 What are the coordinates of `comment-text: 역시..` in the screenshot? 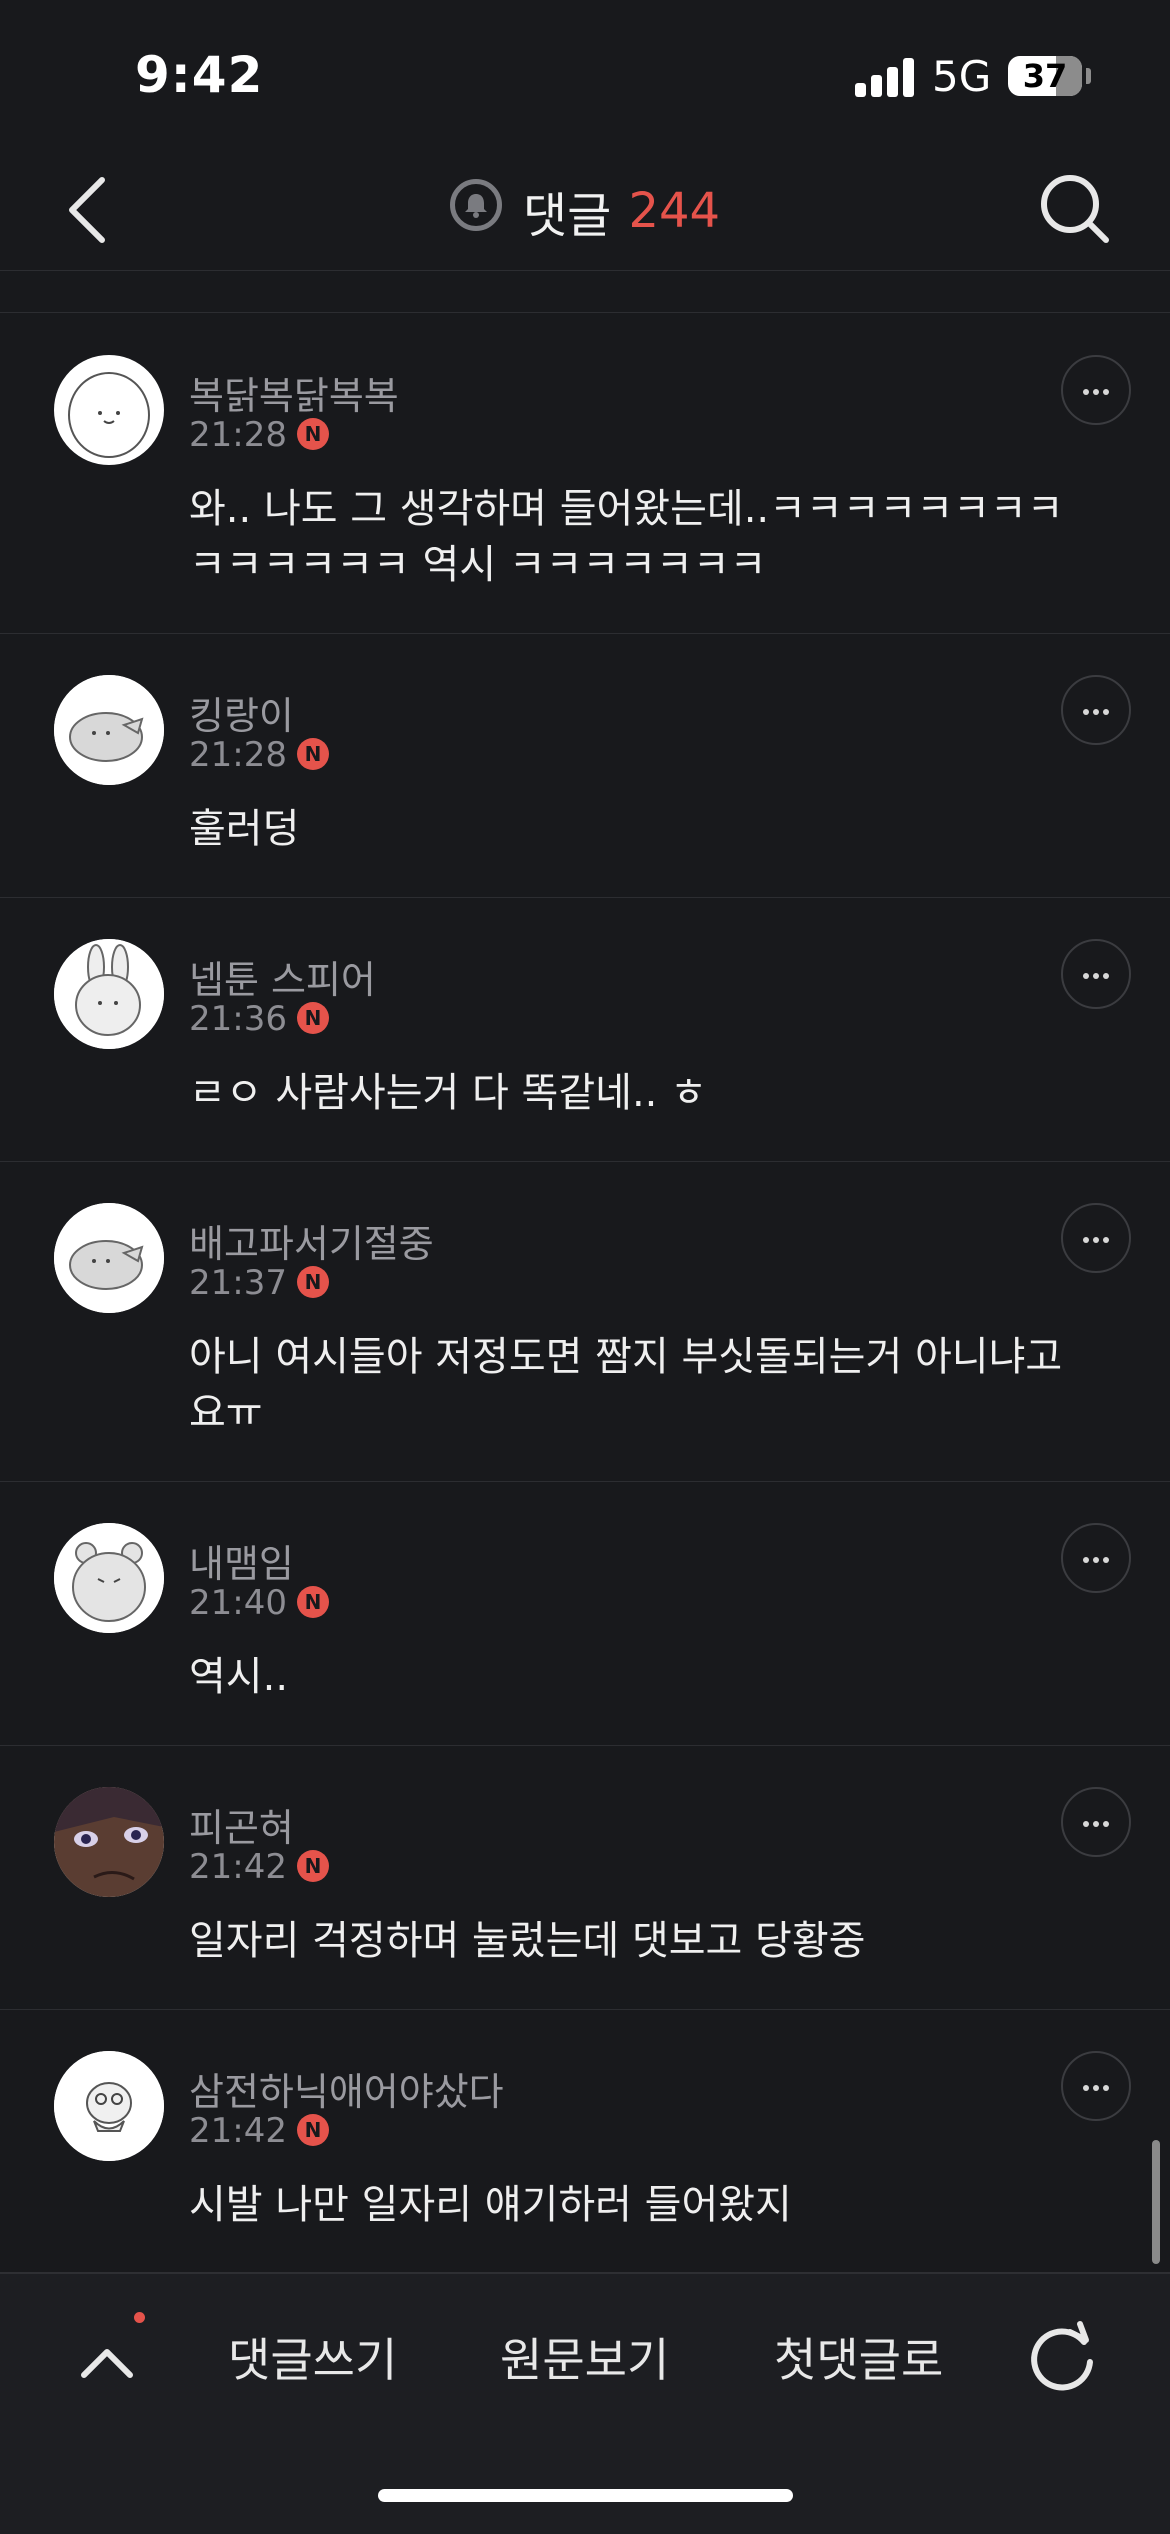 It's located at (239, 1677).